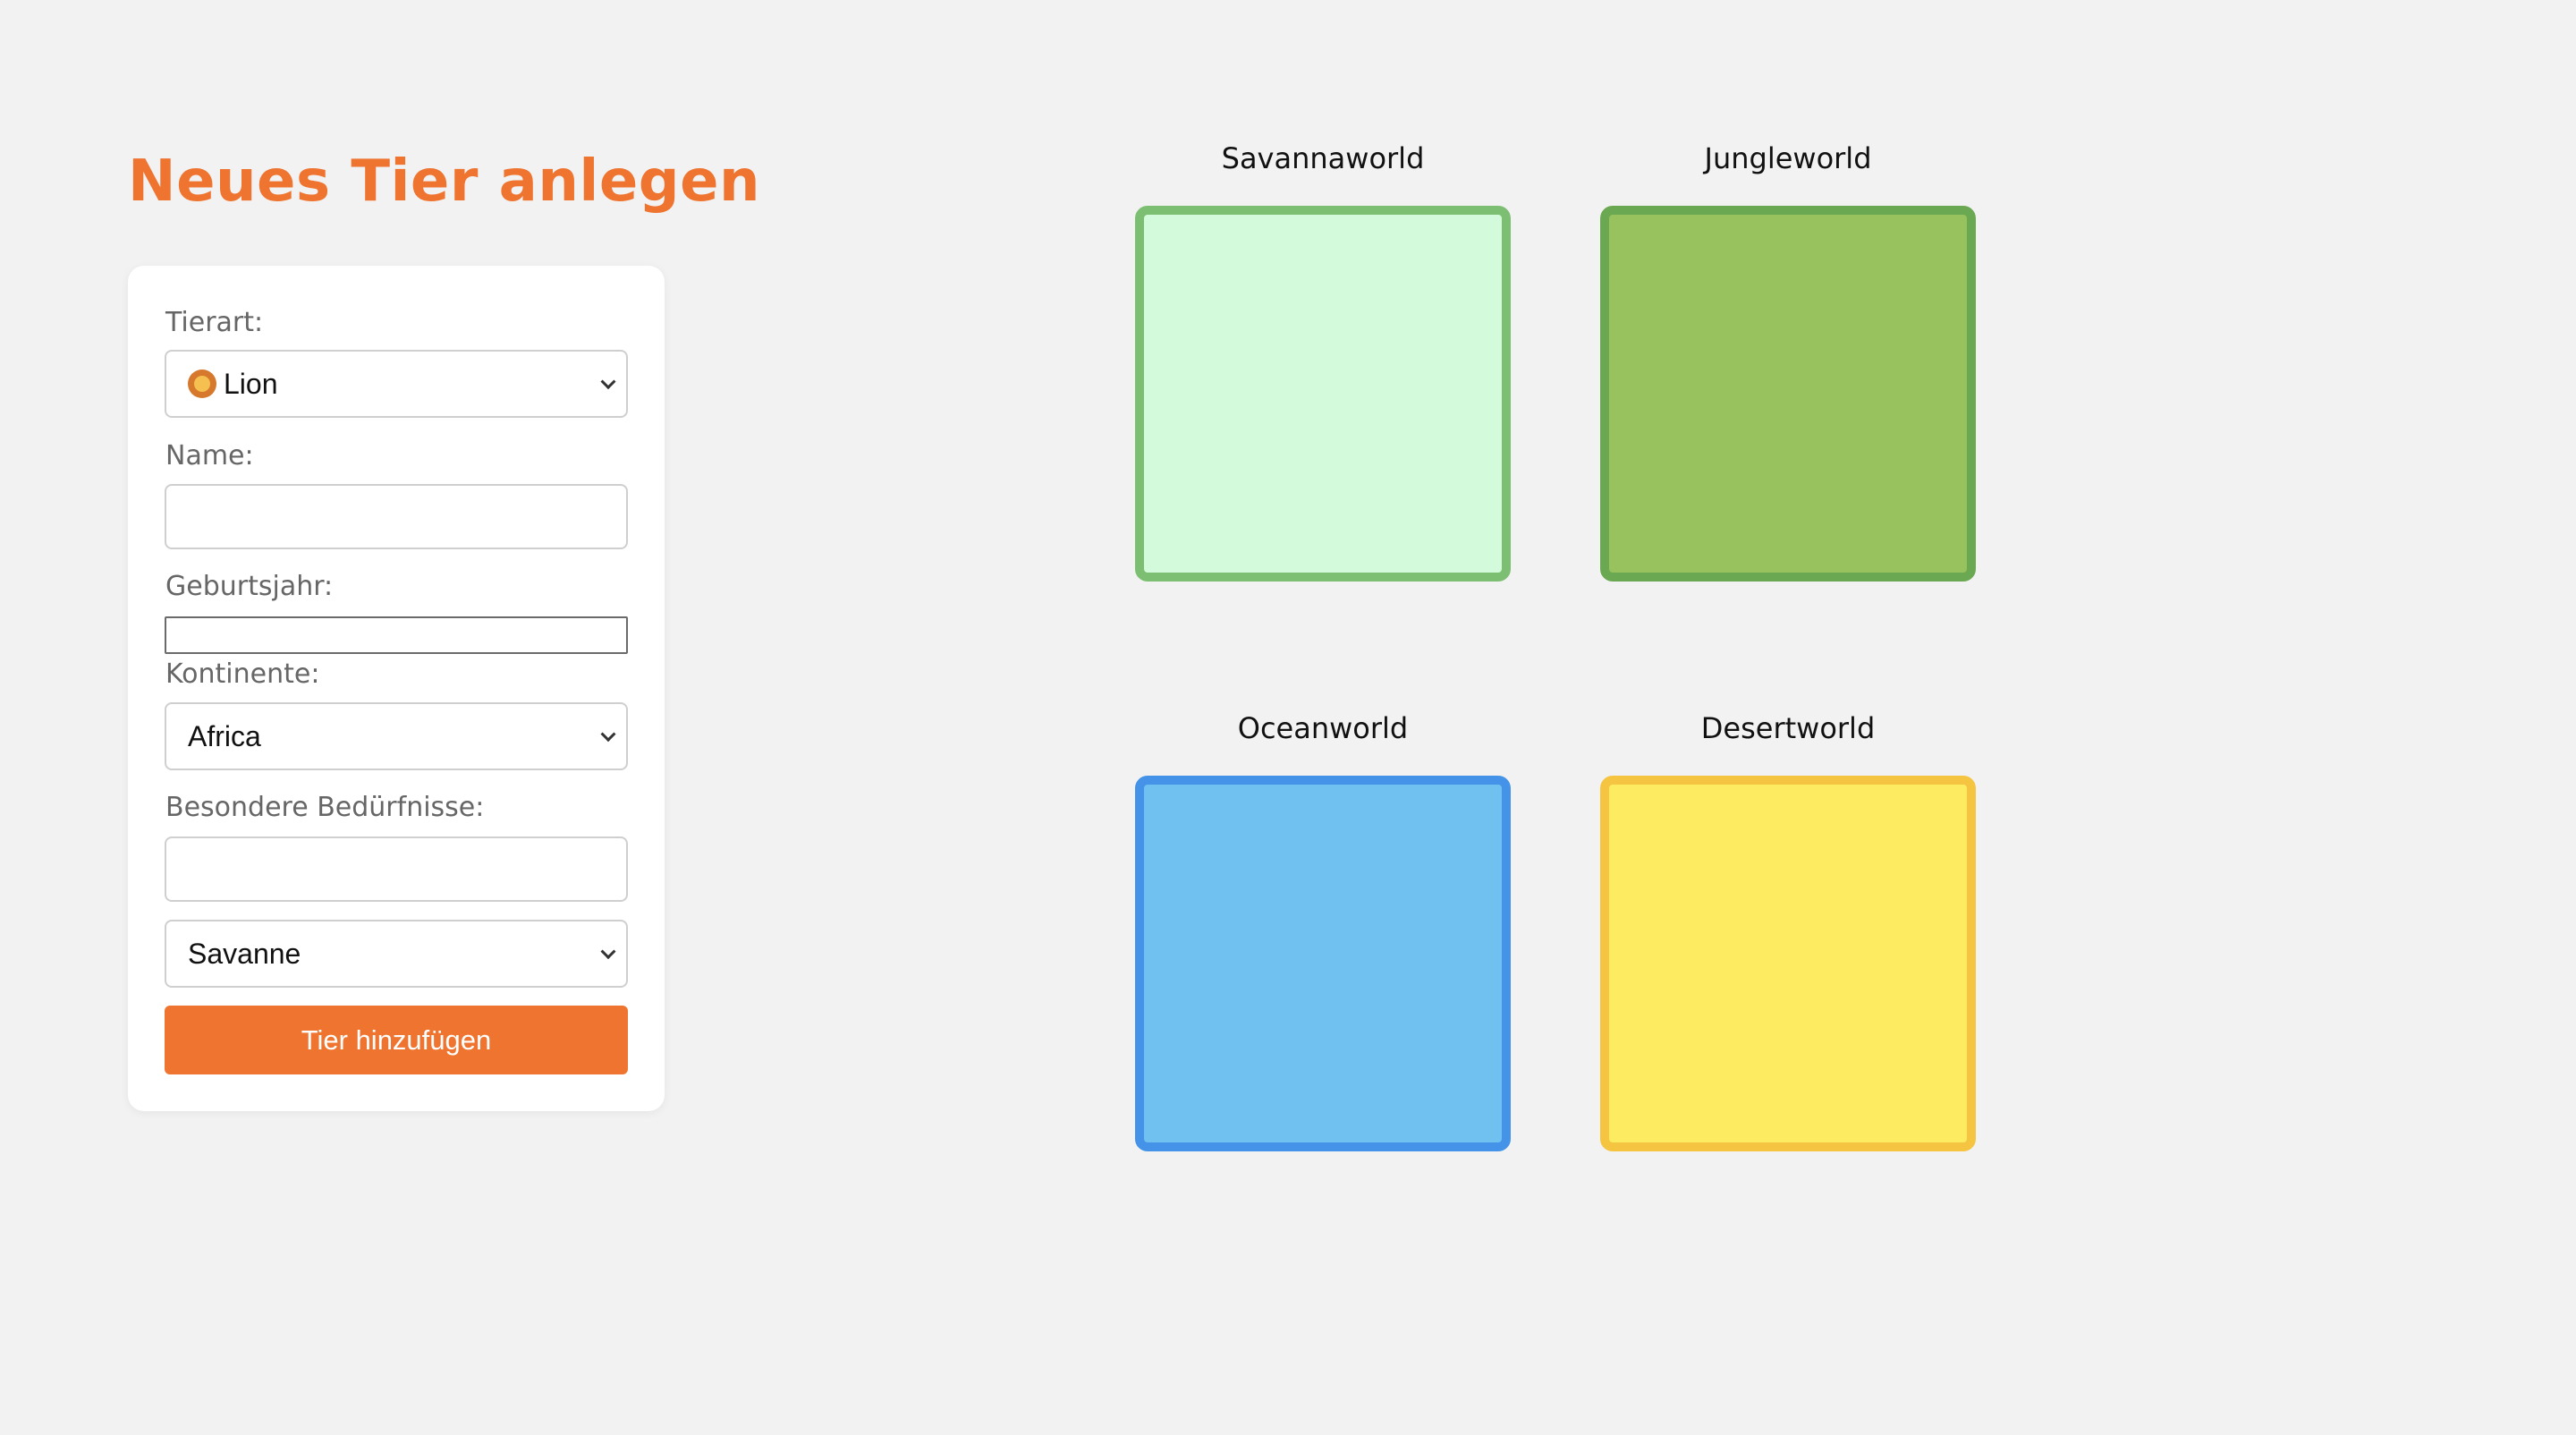  I want to click on name-input, so click(396, 516).